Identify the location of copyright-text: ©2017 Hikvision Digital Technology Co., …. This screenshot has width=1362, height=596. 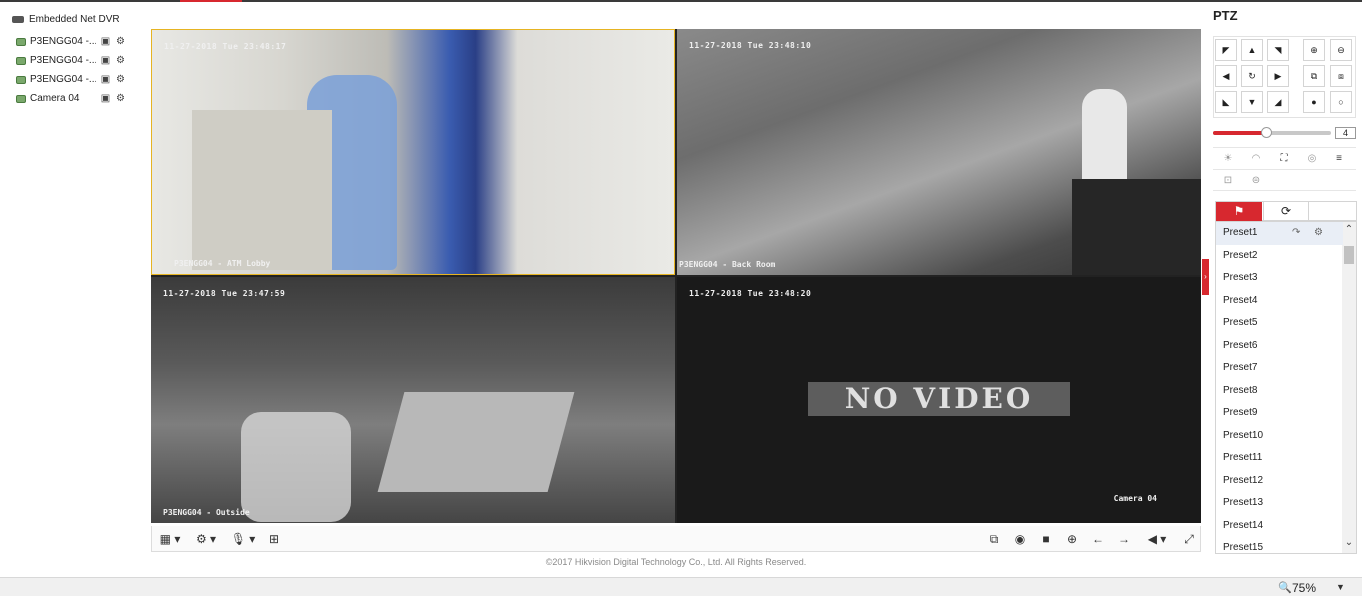
(676, 562).